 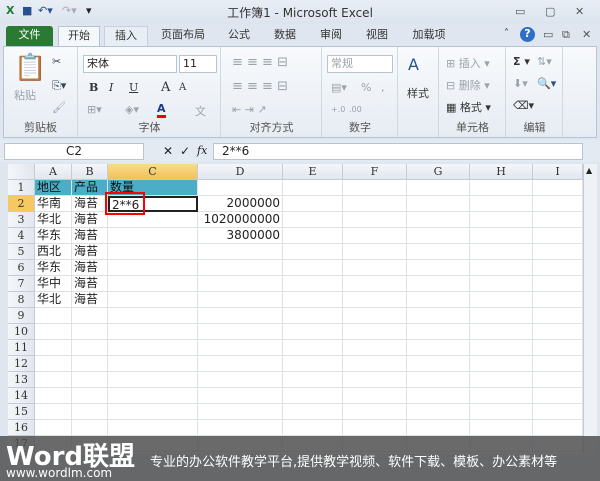 What do you see at coordinates (185, 151) in the screenshot?
I see `enter-formula-button: ✓` at bounding box center [185, 151].